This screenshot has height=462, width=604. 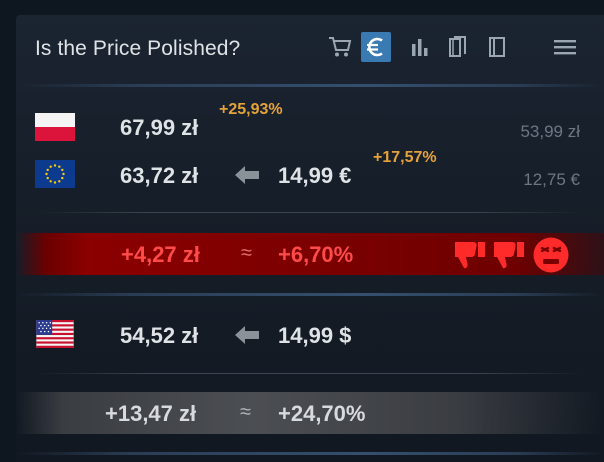 I want to click on cart-button, so click(x=340, y=47).